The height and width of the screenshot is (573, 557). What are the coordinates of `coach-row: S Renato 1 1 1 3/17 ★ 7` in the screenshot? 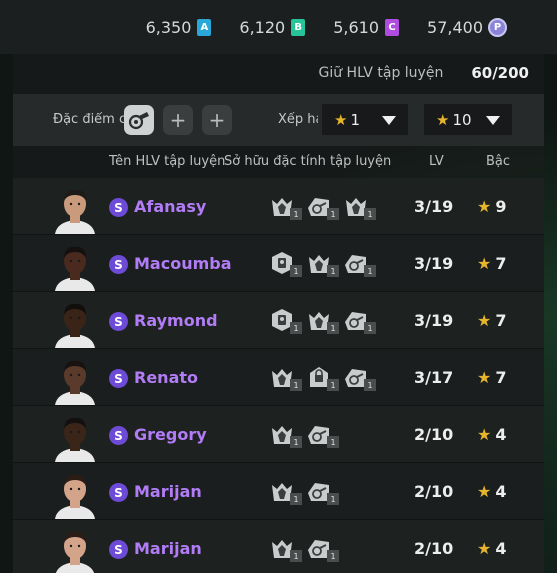 It's located at (278, 377).